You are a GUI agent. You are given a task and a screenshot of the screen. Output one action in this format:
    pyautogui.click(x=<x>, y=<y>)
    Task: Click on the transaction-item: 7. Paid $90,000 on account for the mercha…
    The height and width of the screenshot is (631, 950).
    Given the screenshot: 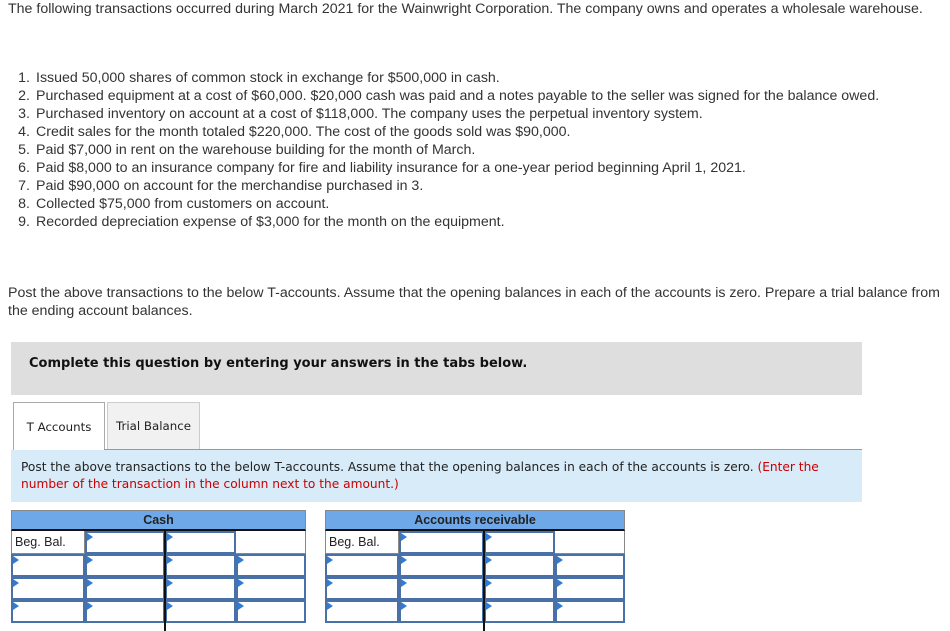 What is the action you would take?
    pyautogui.click(x=475, y=186)
    